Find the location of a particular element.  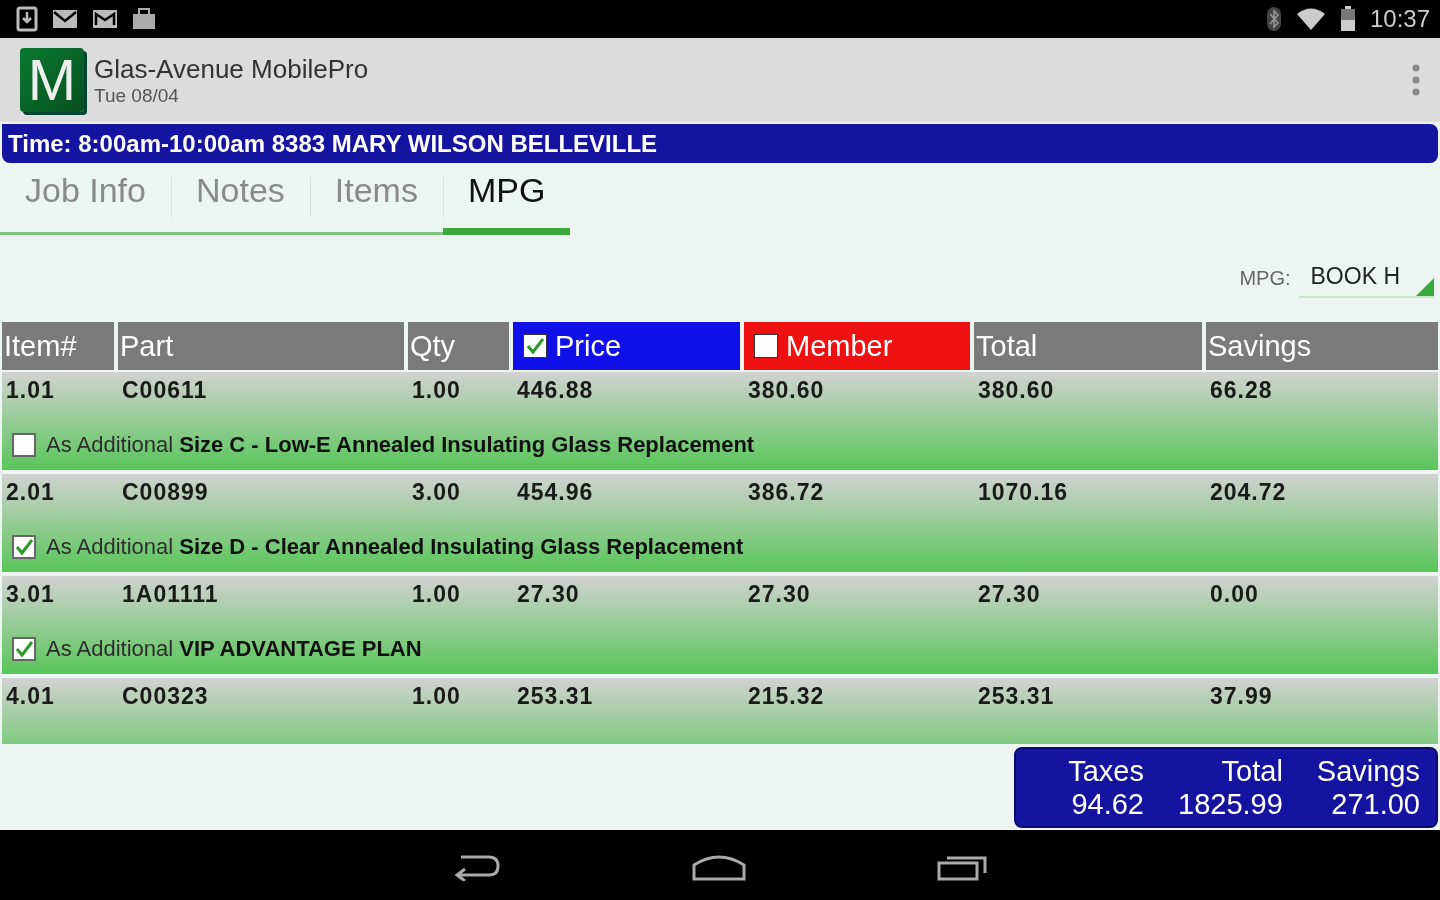

total-label: Savings is located at coordinates (1368, 771).